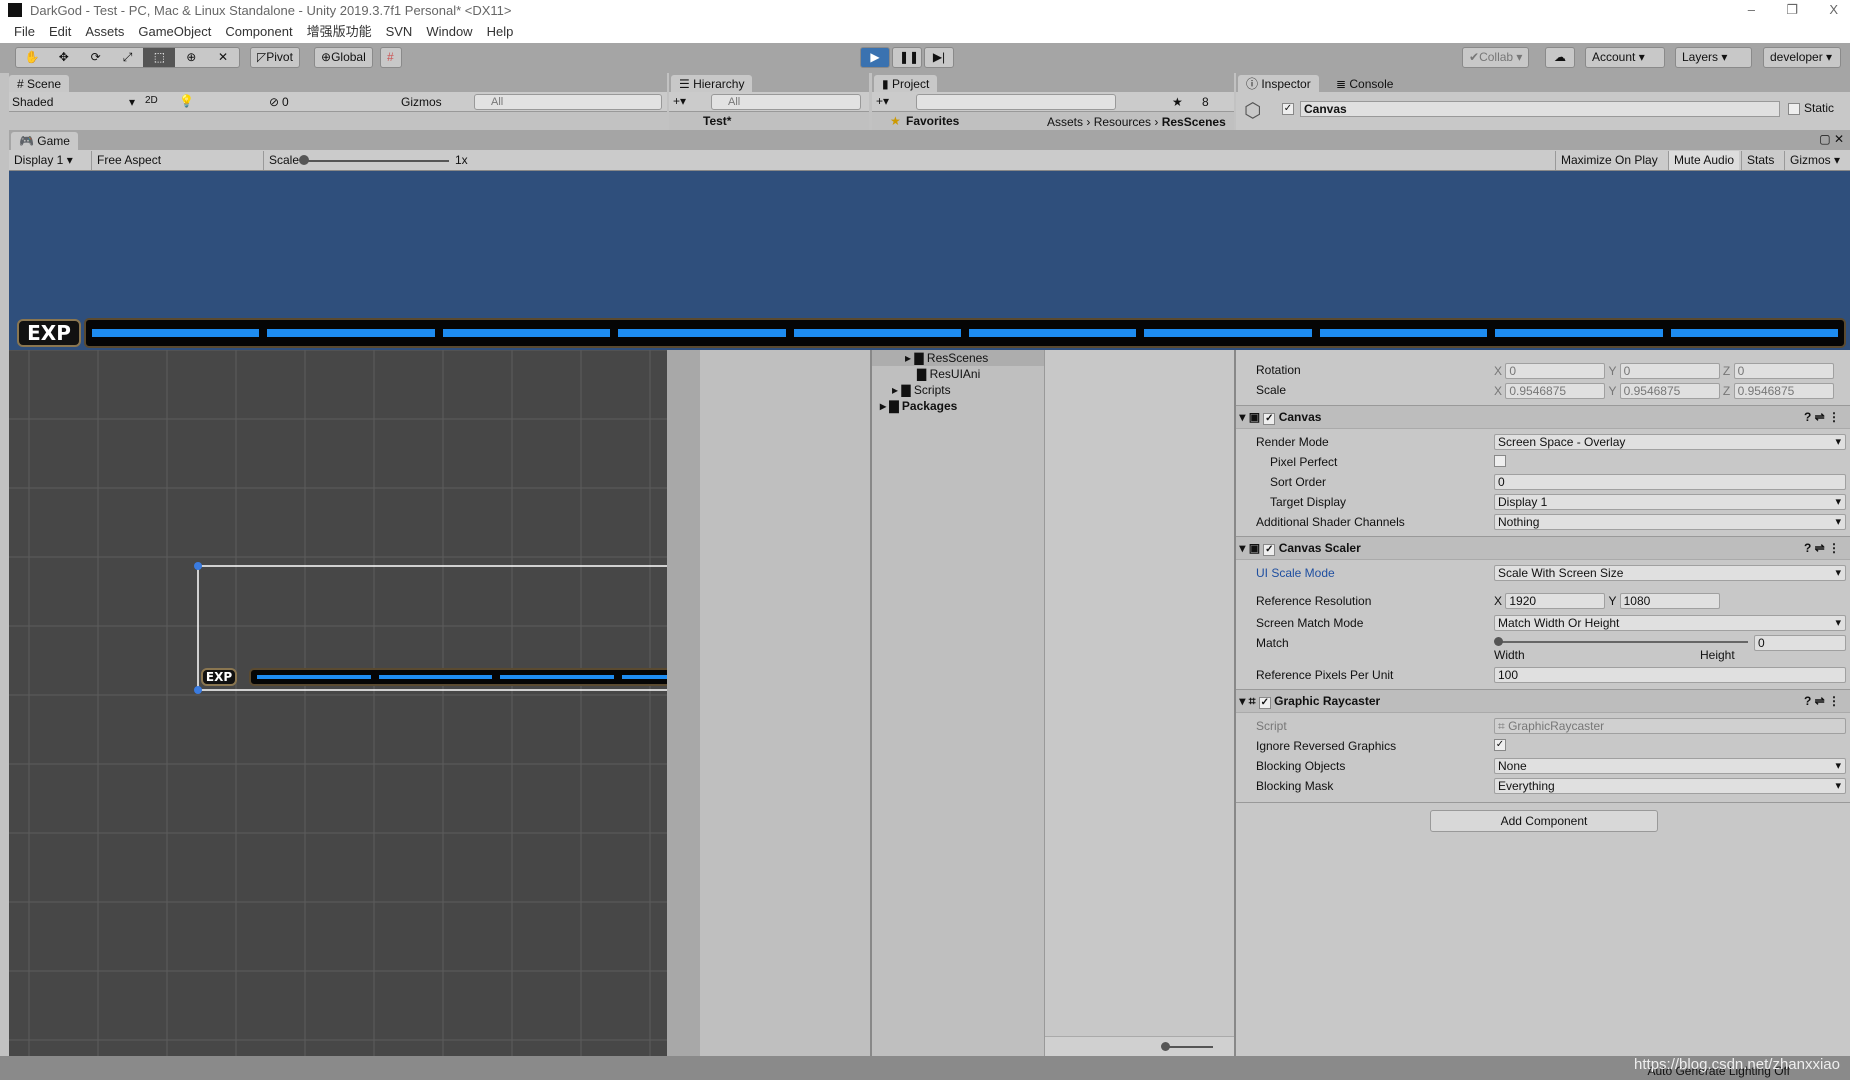  What do you see at coordinates (49, 160) in the screenshot?
I see `display-dropdown: Display 1 ▾` at bounding box center [49, 160].